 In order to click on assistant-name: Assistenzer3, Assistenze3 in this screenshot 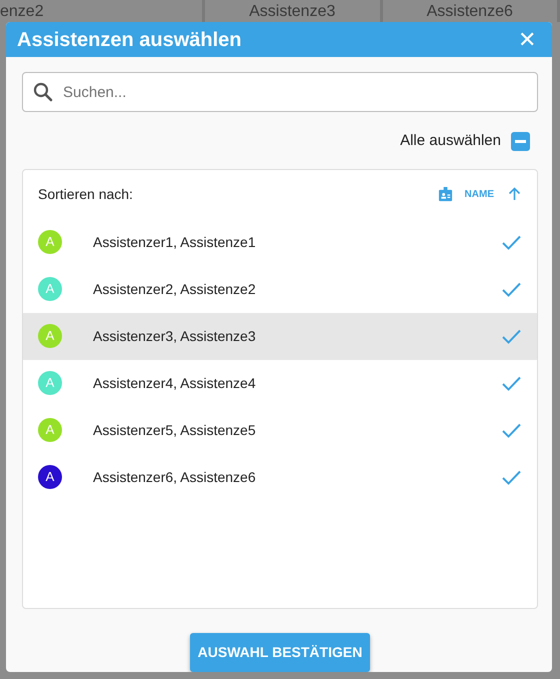, I will do `click(175, 336)`.